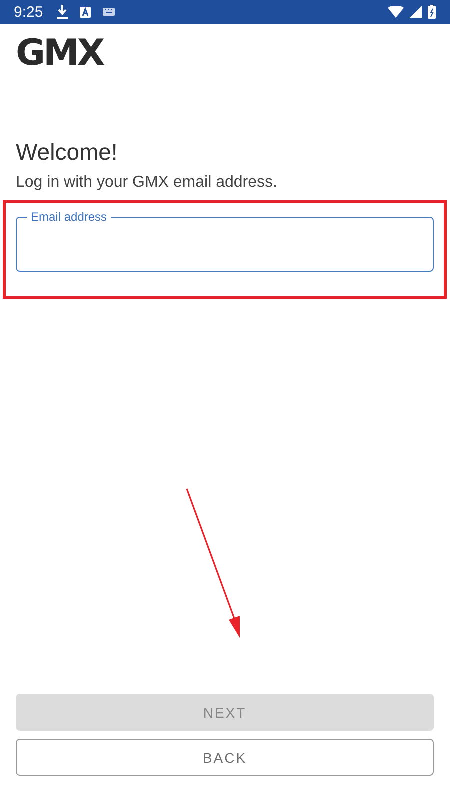 The width and height of the screenshot is (450, 800). Describe the element at coordinates (416, 12) in the screenshot. I see `signal-icon` at that location.